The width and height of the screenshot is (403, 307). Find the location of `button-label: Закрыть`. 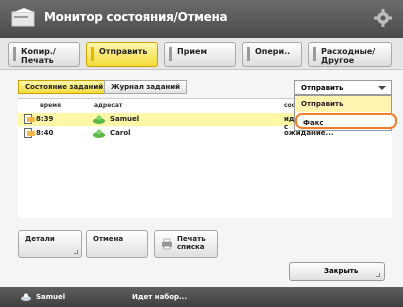

button-label: Закрыть is located at coordinates (341, 271).